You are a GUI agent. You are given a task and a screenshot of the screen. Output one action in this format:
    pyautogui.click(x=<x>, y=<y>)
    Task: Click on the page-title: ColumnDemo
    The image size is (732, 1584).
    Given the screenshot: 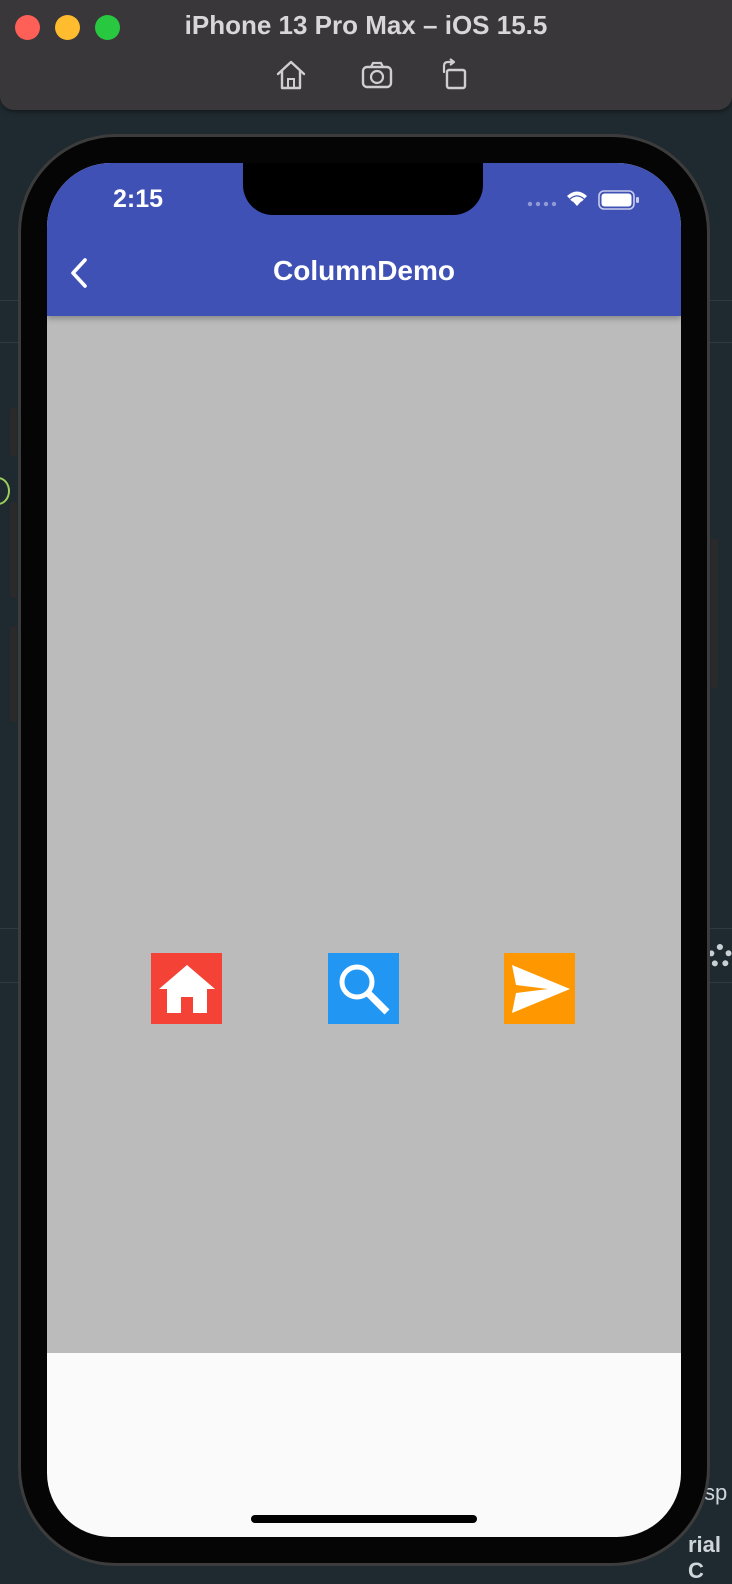 What is the action you would take?
    pyautogui.click(x=364, y=270)
    